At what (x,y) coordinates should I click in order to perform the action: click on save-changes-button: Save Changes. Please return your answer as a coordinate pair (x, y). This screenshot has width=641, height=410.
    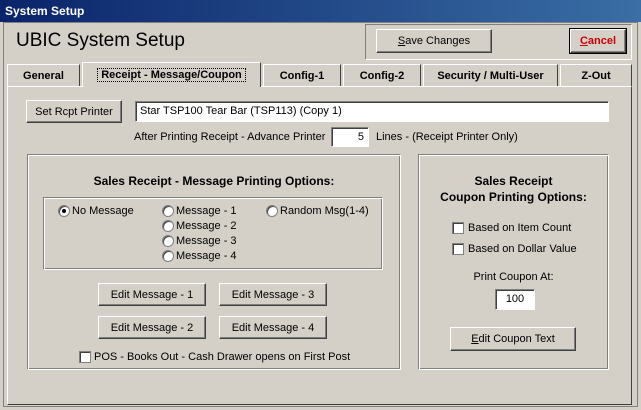
    Looking at the image, I should click on (434, 41).